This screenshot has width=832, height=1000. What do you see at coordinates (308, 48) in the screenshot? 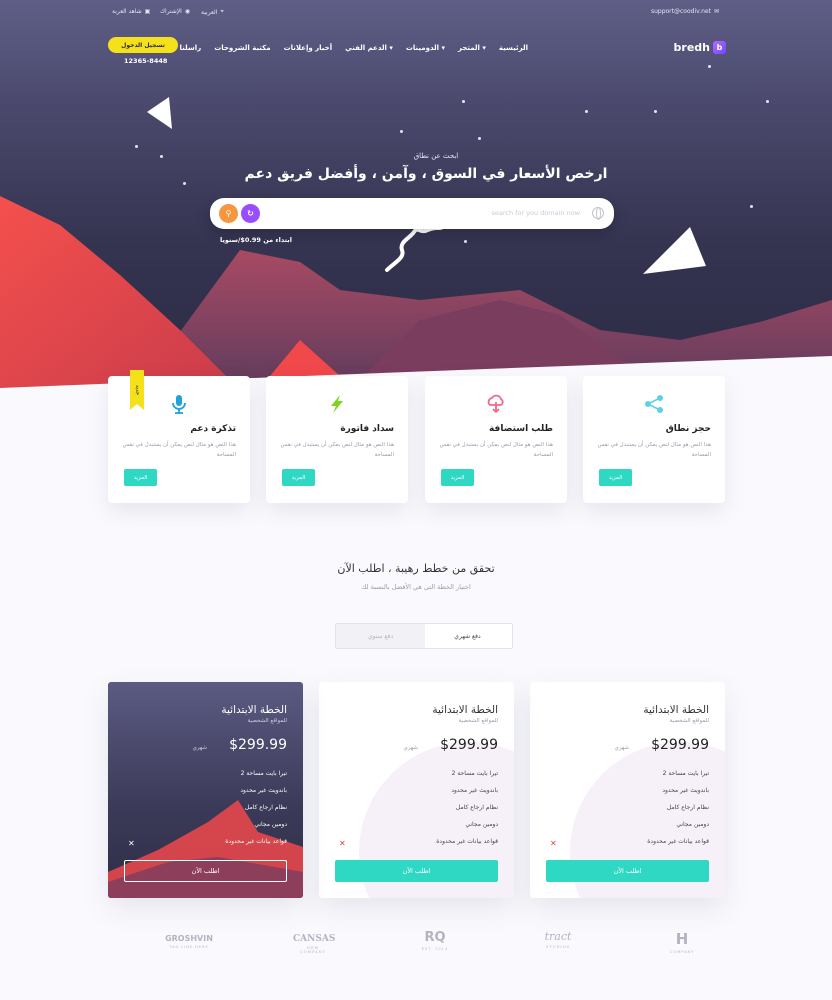
I see `nav-item-news: أخبار وإعلانات` at bounding box center [308, 48].